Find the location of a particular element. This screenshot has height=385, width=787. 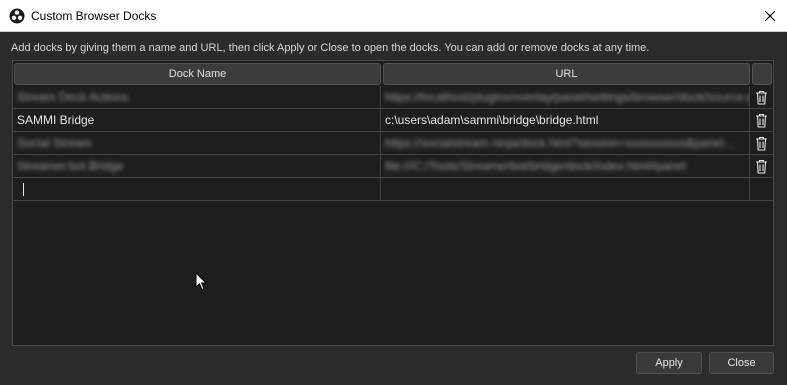

column-header-dock-name: Dock Name is located at coordinates (197, 74).